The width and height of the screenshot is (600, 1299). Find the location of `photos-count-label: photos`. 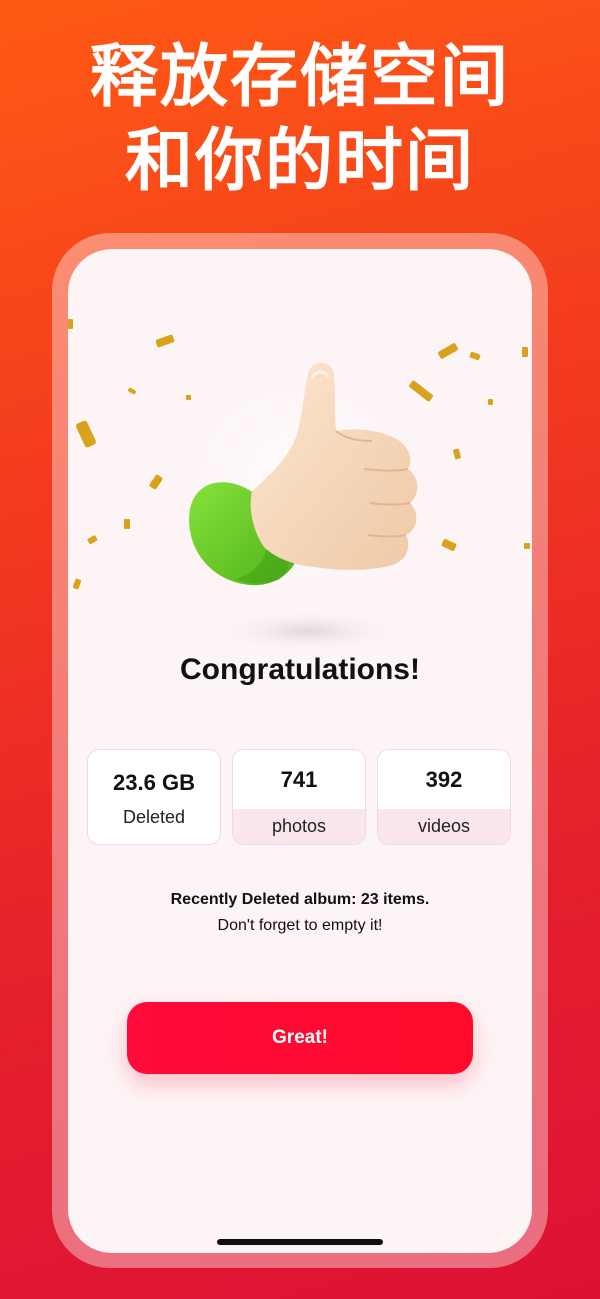

photos-count-label: photos is located at coordinates (299, 826).